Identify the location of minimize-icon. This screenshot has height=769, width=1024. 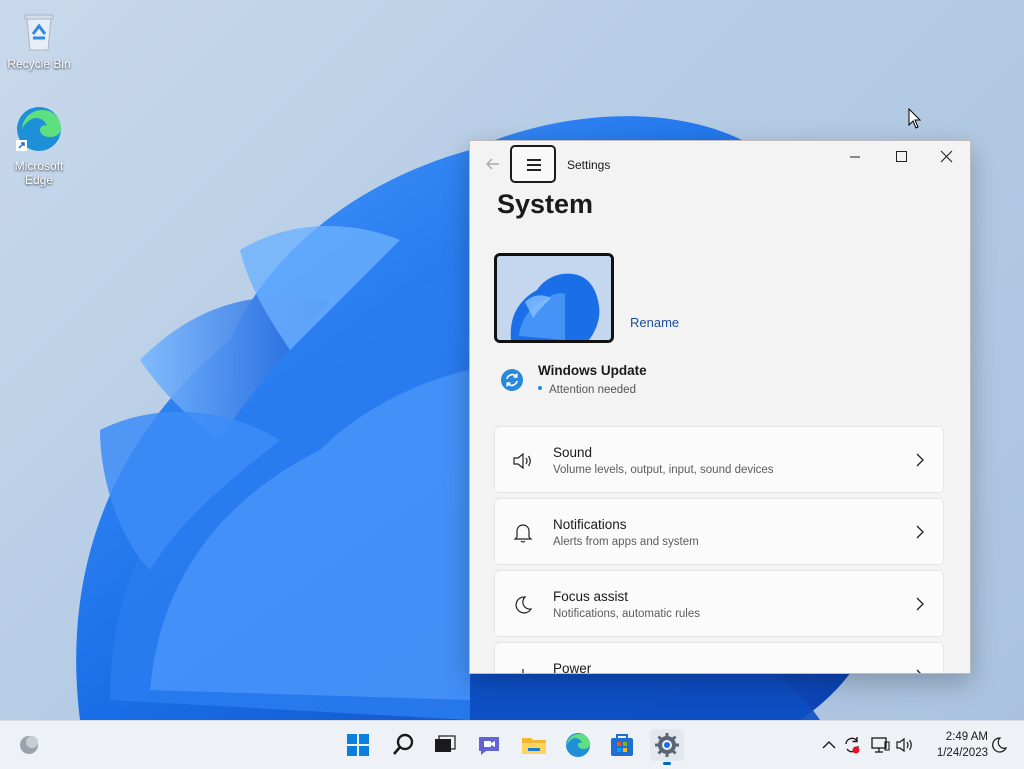
(855, 157).